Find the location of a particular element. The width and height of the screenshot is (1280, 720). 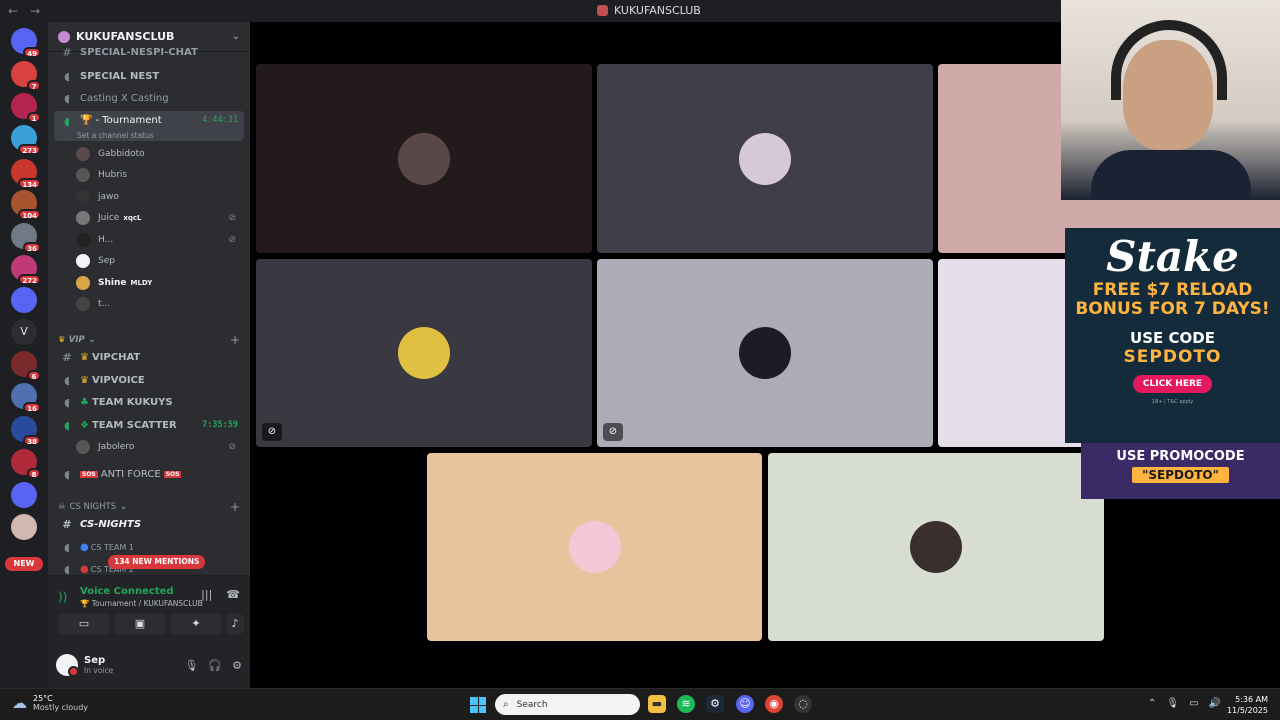

ad-fine-print: 18+ | T&C apply is located at coordinates (1172, 402).